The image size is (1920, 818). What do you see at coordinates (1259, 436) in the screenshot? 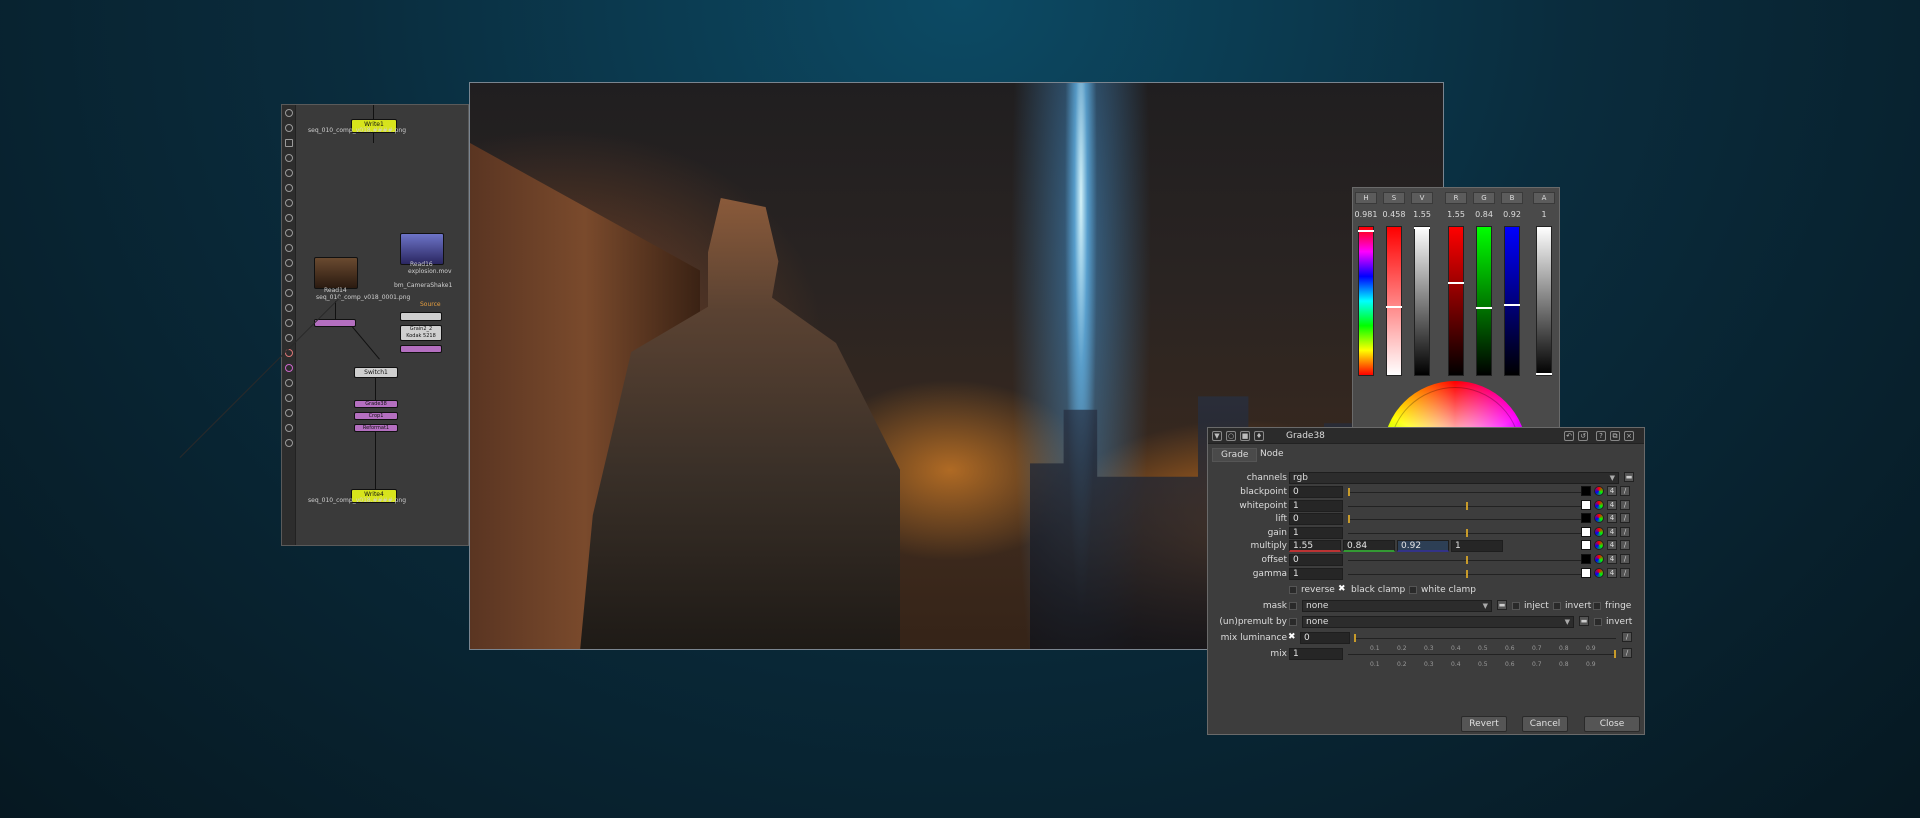
I see `gizmo-icon: ♦` at bounding box center [1259, 436].